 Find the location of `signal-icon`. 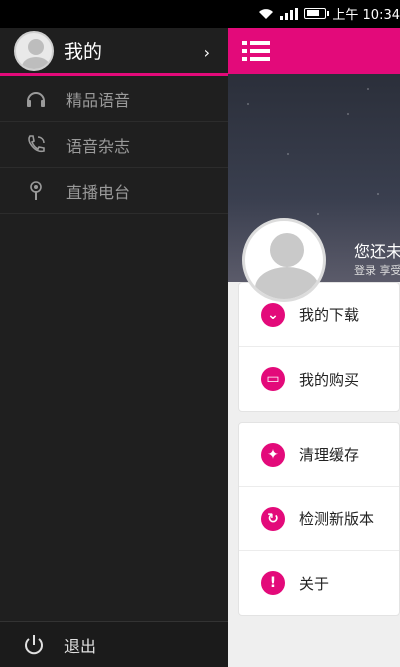

signal-icon is located at coordinates (289, 13).